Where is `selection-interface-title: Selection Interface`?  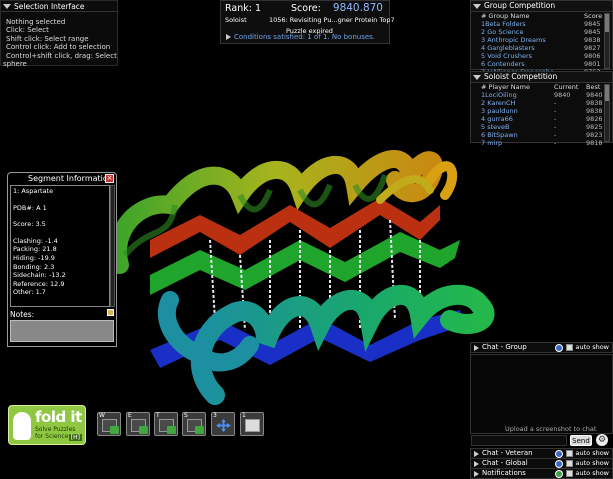
selection-interface-title: Selection Interface is located at coordinates (49, 6).